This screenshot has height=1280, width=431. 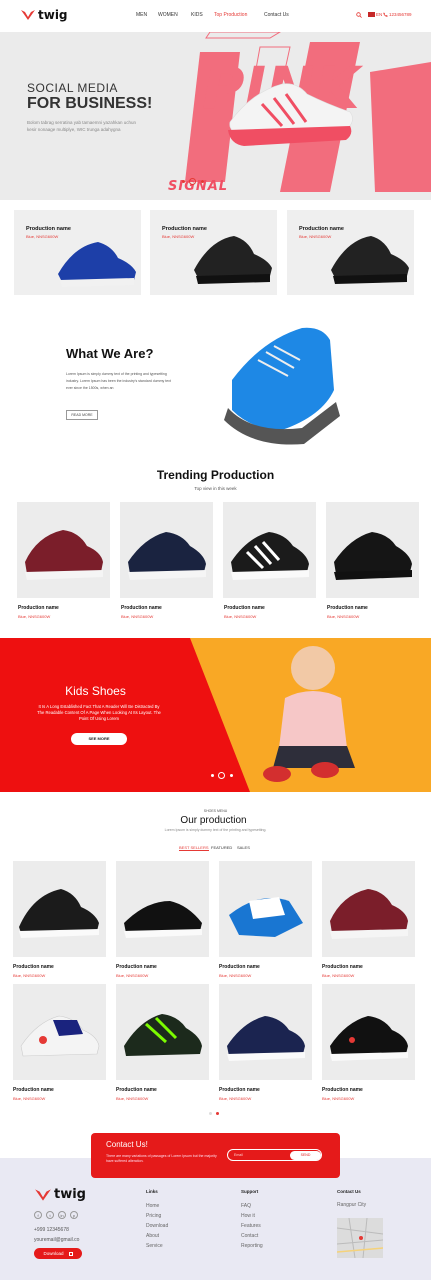 What do you see at coordinates (194, 848) in the screenshot?
I see `tab-best-sellers: BEST SELLERS` at bounding box center [194, 848].